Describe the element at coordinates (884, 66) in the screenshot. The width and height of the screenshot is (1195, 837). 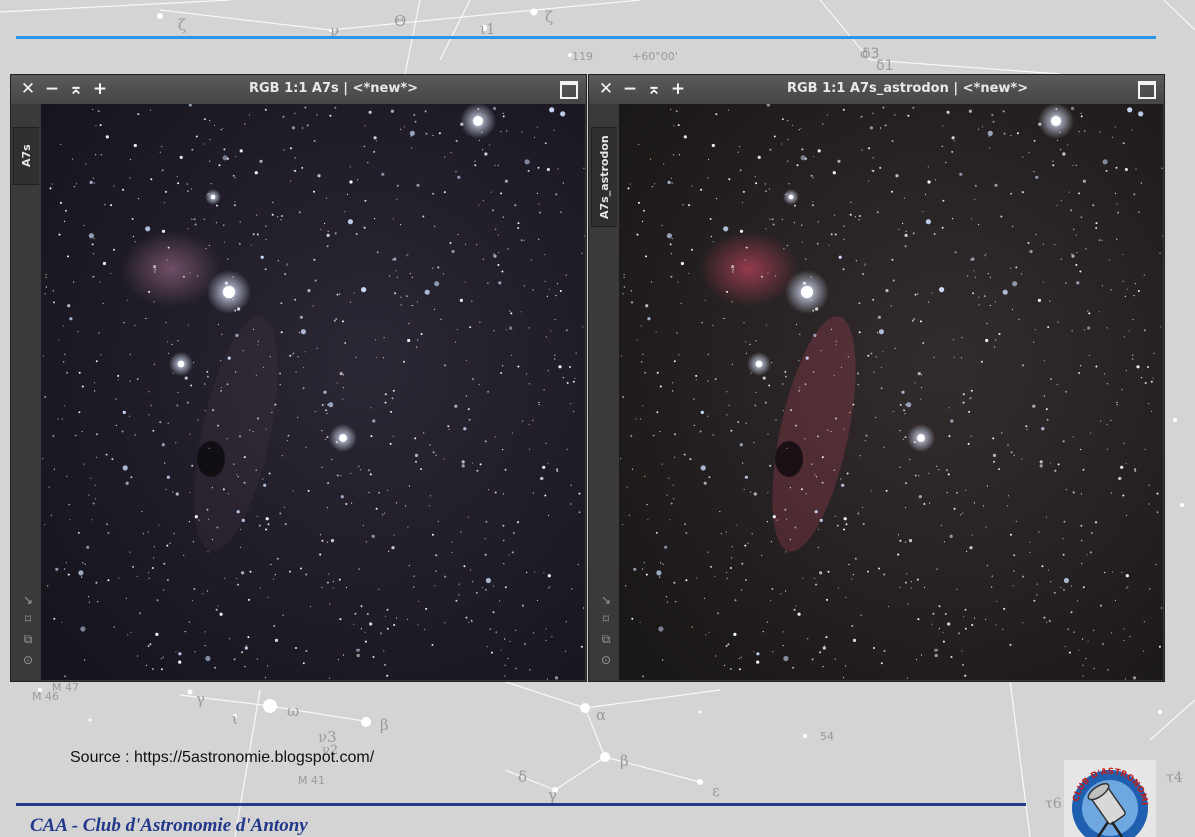
I see `svg-text: δ1` at that location.